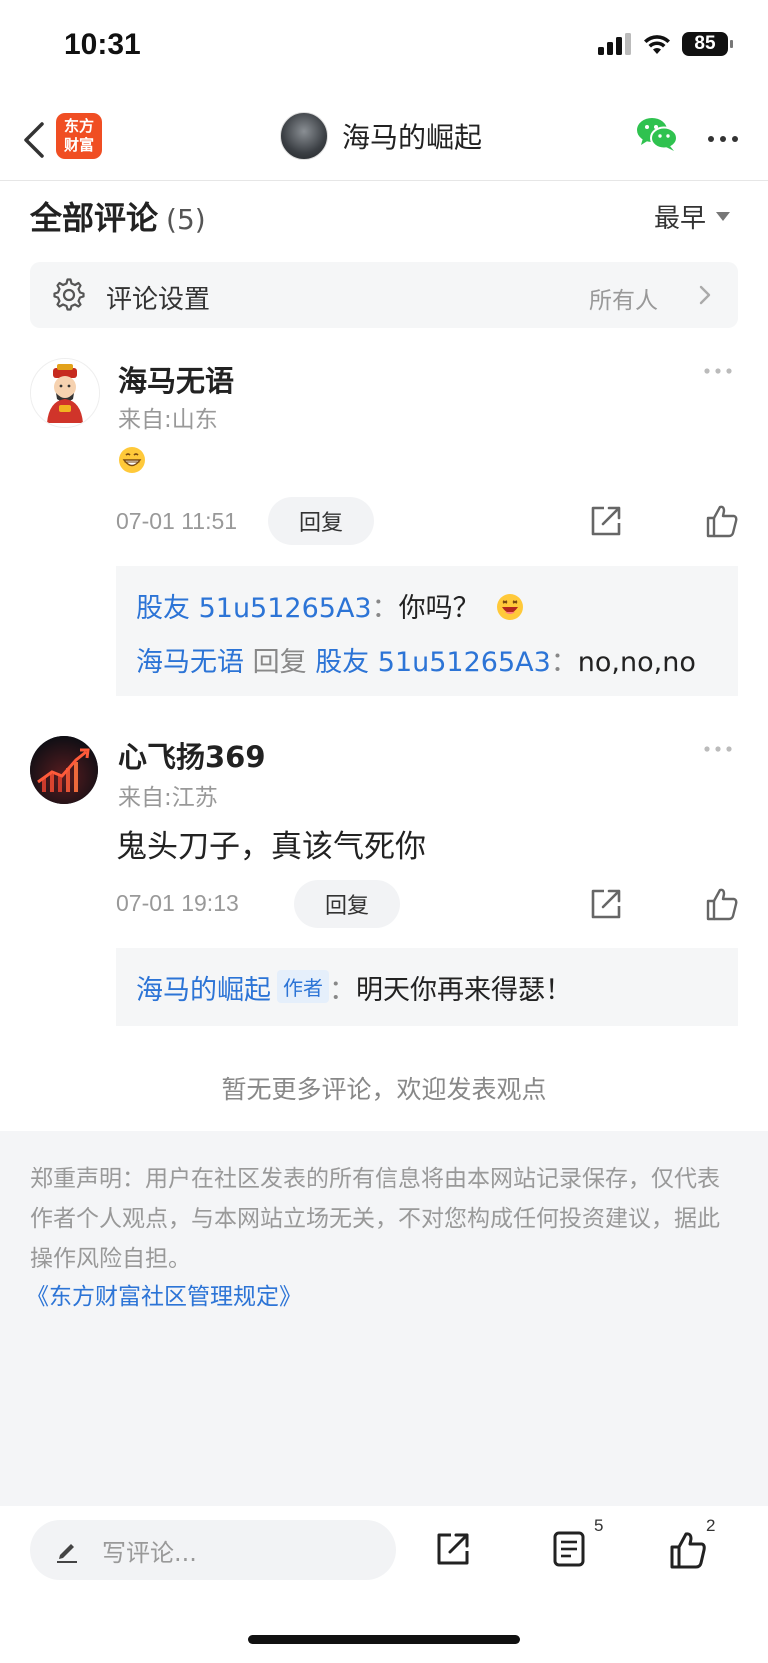 This screenshot has height=1663, width=768. I want to click on author-badge: 作者, so click(303, 986).